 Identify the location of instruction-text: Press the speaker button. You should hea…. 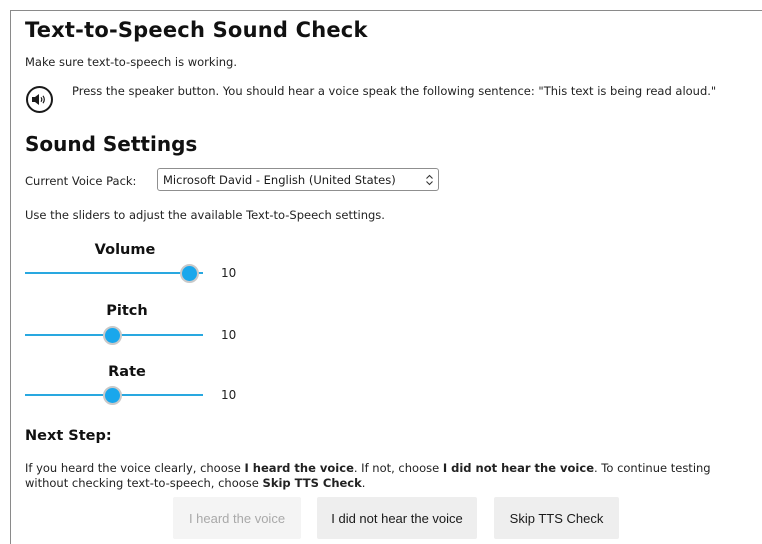
(394, 91).